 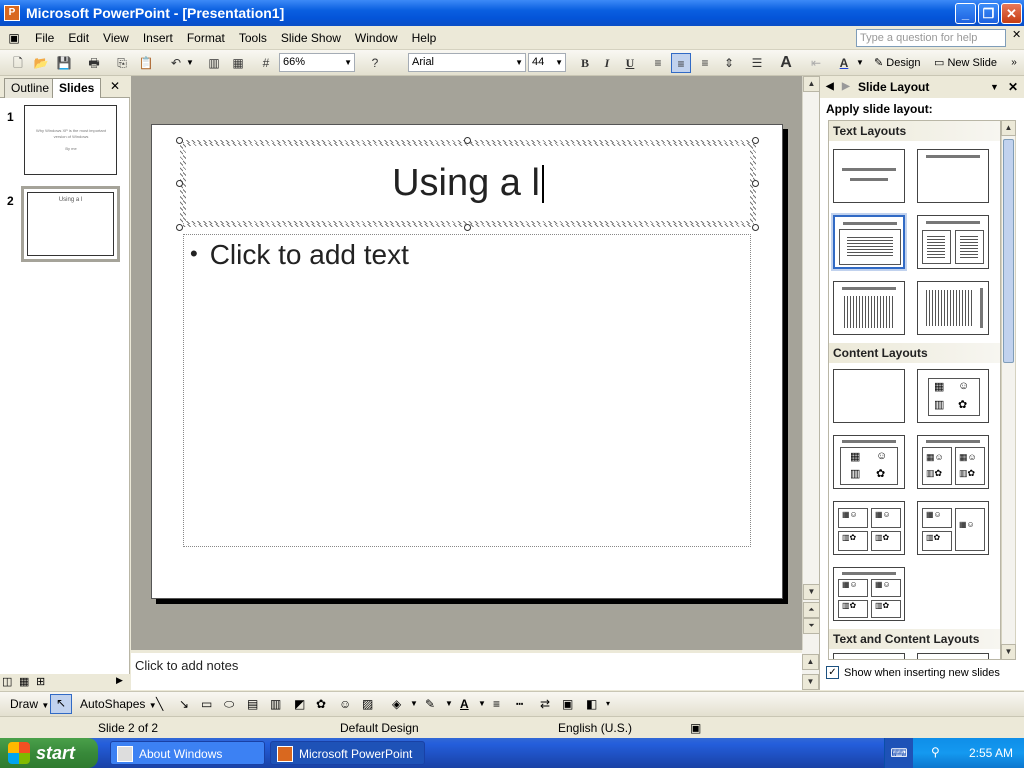 I want to click on bullets-icon: ☰, so click(x=757, y=63).